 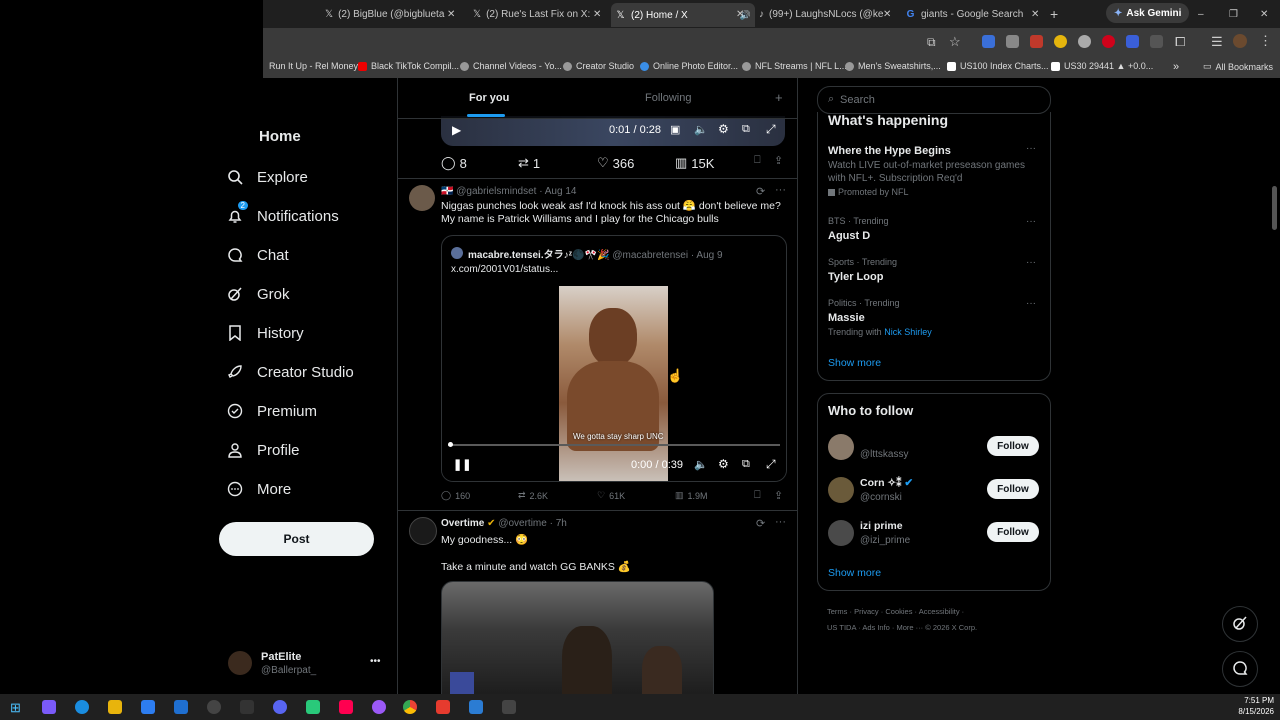 What do you see at coordinates (611, 495) in the screenshot?
I see `like-button: ♡ 61K` at bounding box center [611, 495].